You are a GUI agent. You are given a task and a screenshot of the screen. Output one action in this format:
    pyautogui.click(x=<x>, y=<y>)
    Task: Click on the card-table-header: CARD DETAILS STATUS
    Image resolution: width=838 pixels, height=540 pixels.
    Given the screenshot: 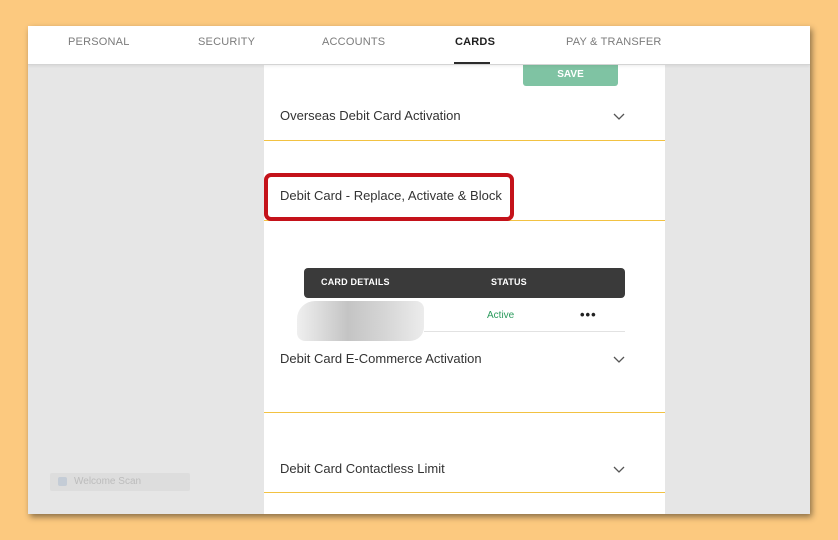 What is the action you would take?
    pyautogui.click(x=464, y=283)
    